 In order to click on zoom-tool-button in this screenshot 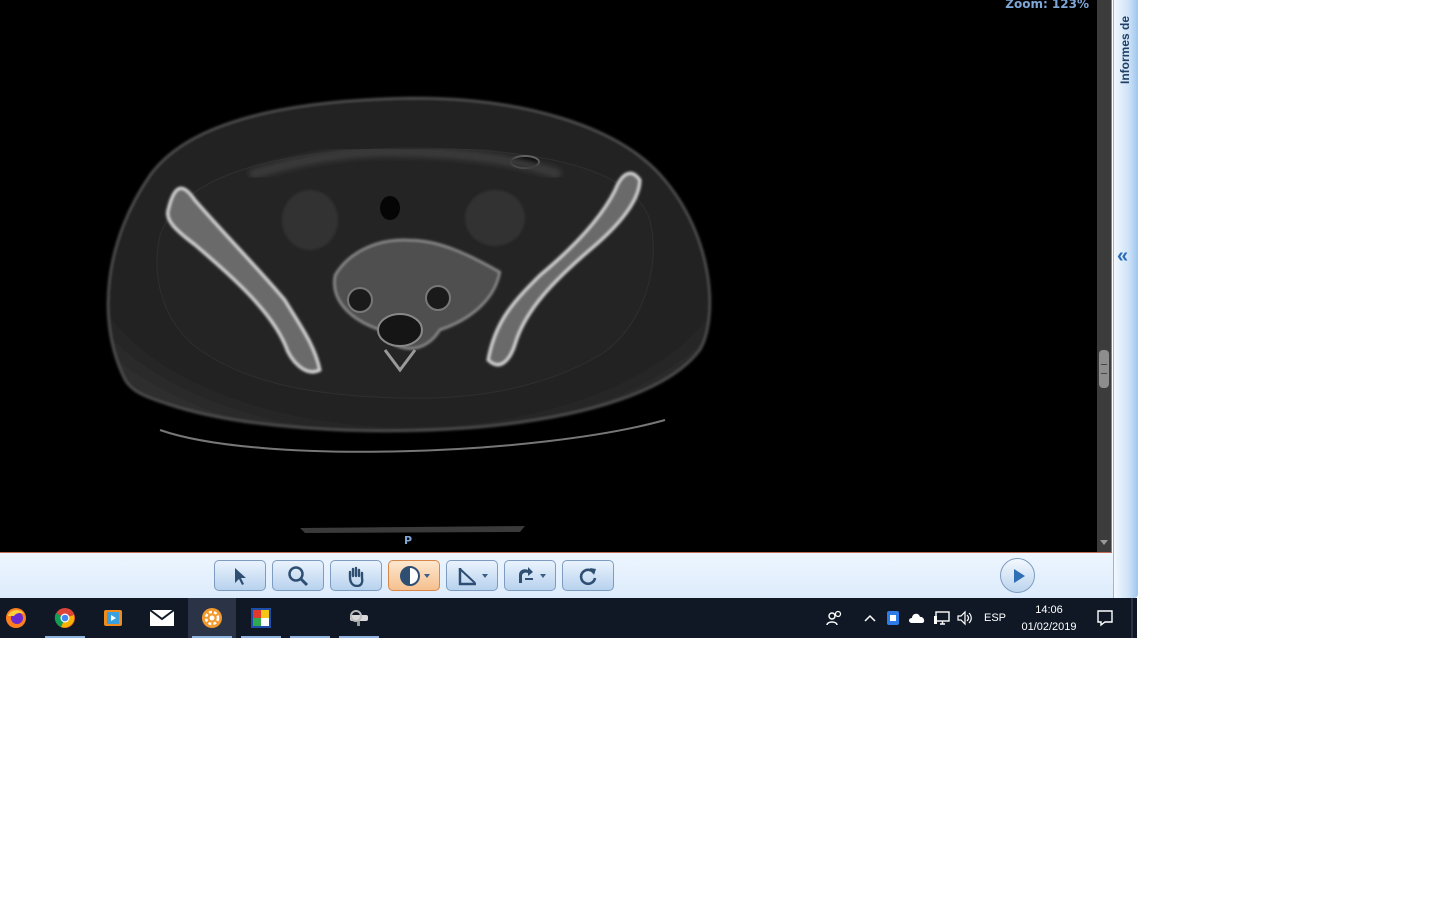, I will do `click(298, 575)`.